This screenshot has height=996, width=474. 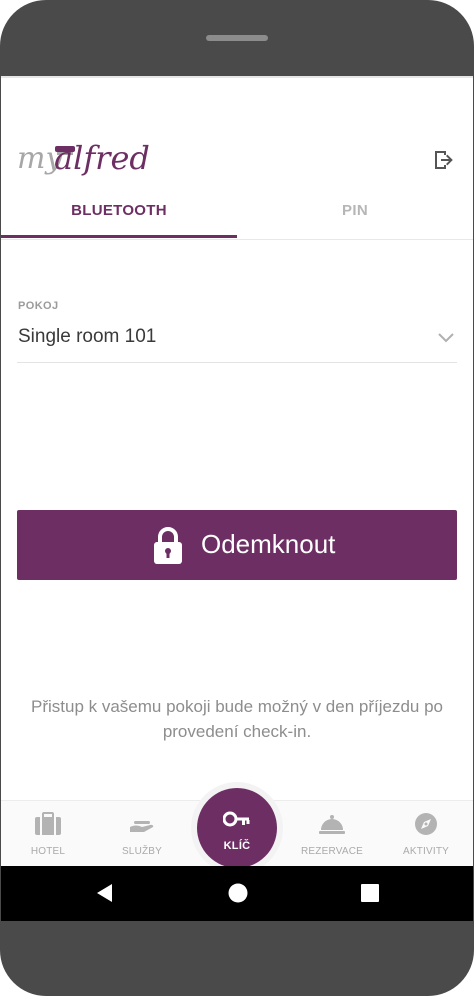 I want to click on nav-item-activities: AKTIVITY, so click(x=426, y=833).